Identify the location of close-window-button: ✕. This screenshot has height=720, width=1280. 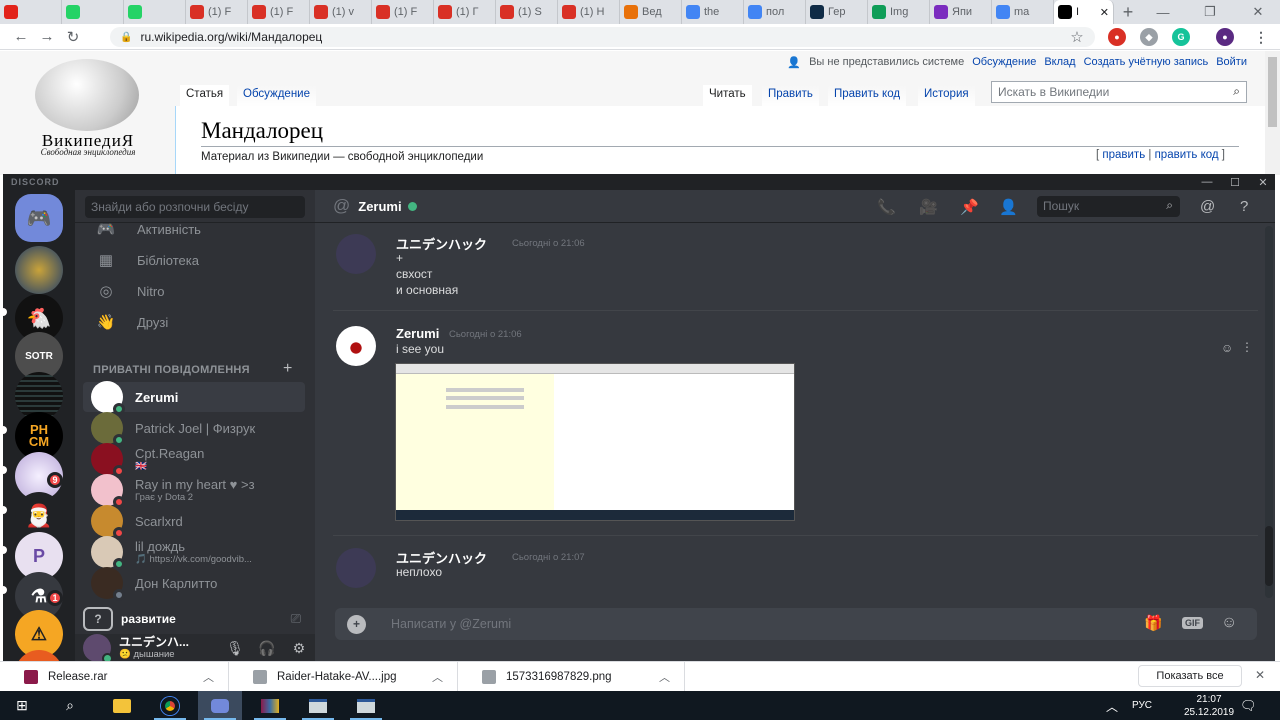
(1258, 12).